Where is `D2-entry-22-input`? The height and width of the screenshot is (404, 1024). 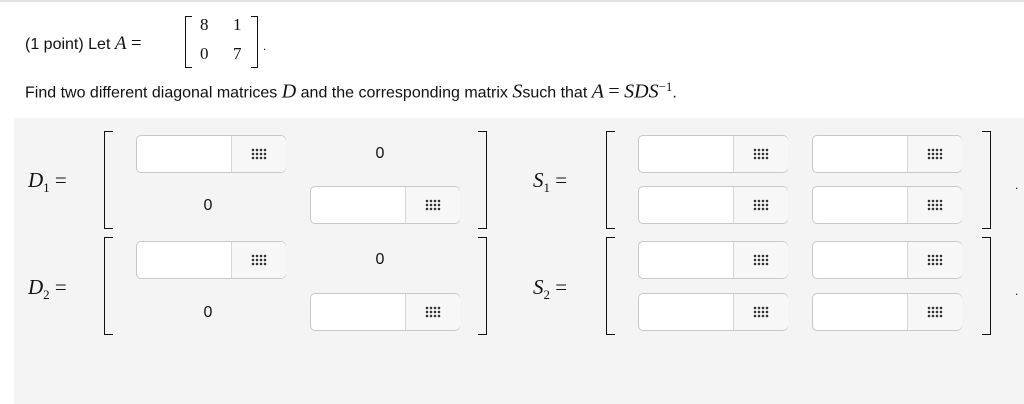
D2-entry-22-input is located at coordinates (359, 313).